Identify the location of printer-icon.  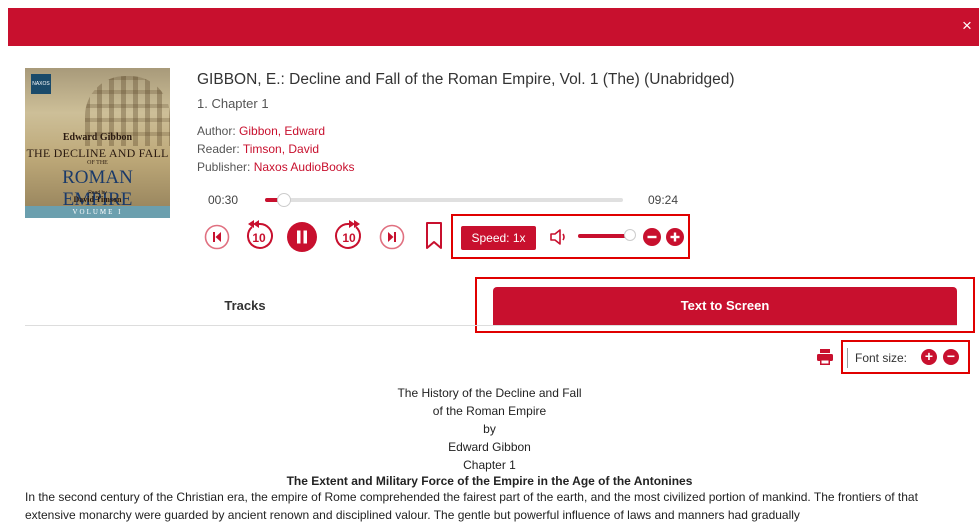
(825, 357).